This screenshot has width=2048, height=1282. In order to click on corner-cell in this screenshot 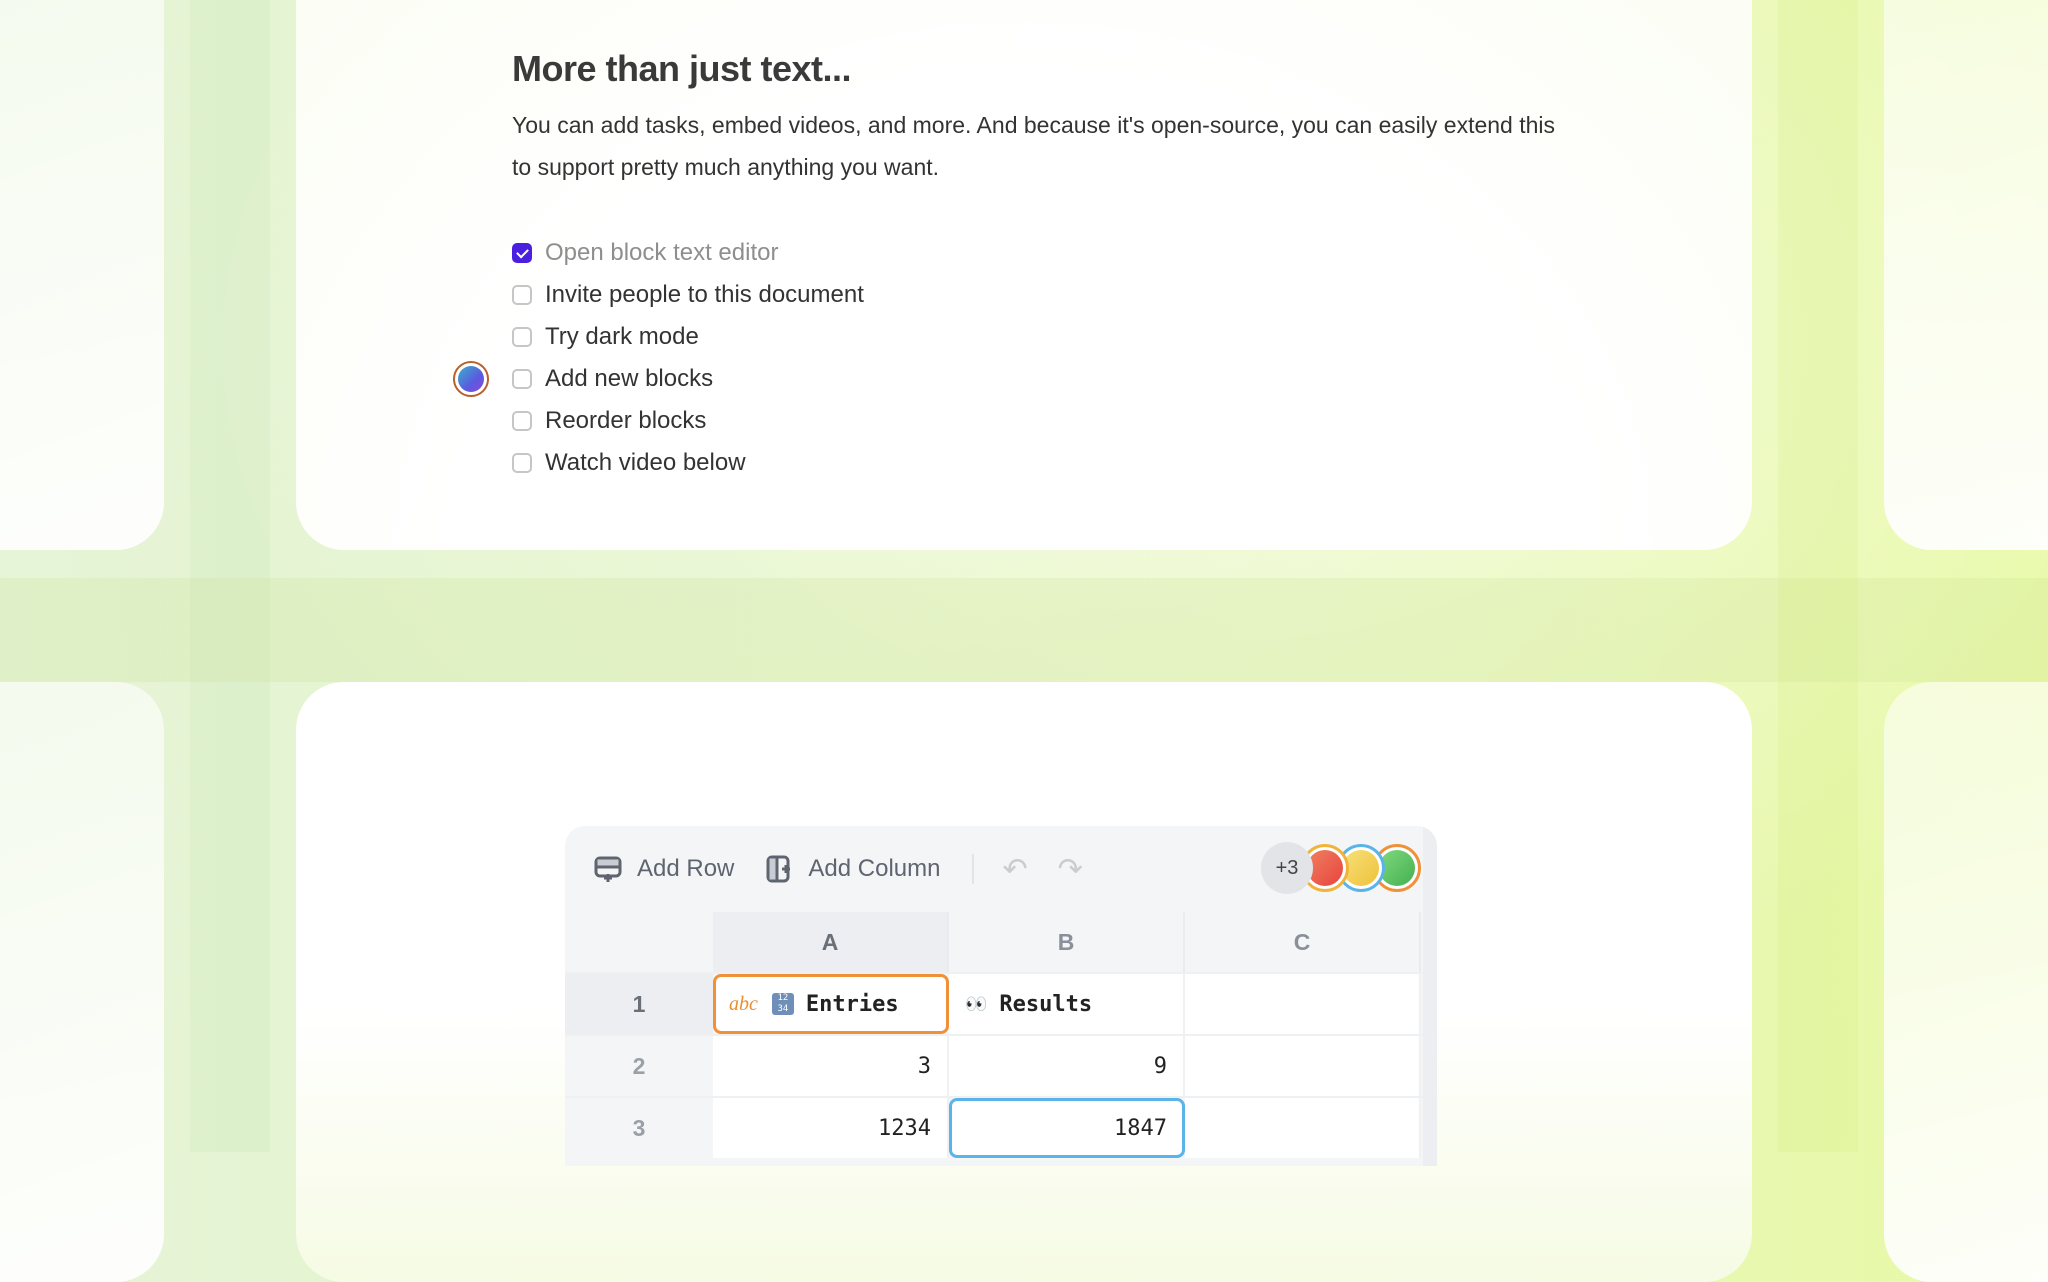, I will do `click(639, 942)`.